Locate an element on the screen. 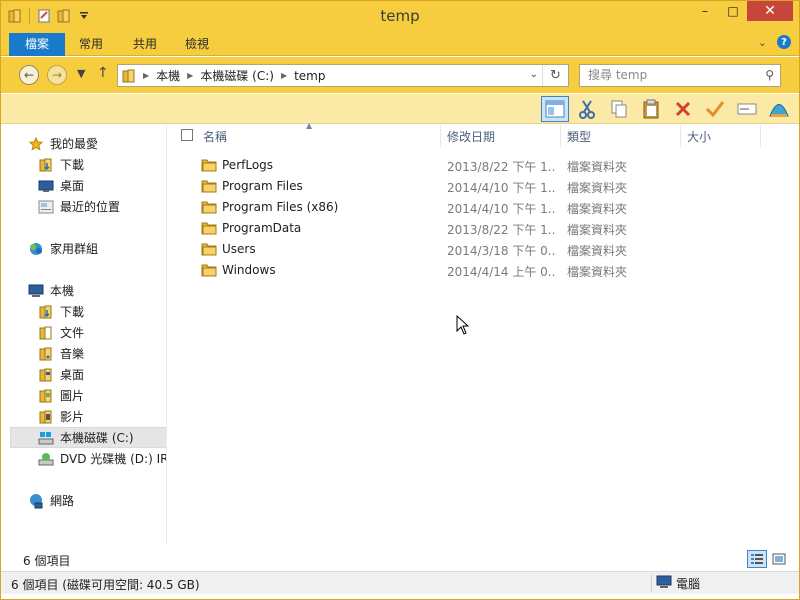  column-header-size: 大小 is located at coordinates (721, 136).